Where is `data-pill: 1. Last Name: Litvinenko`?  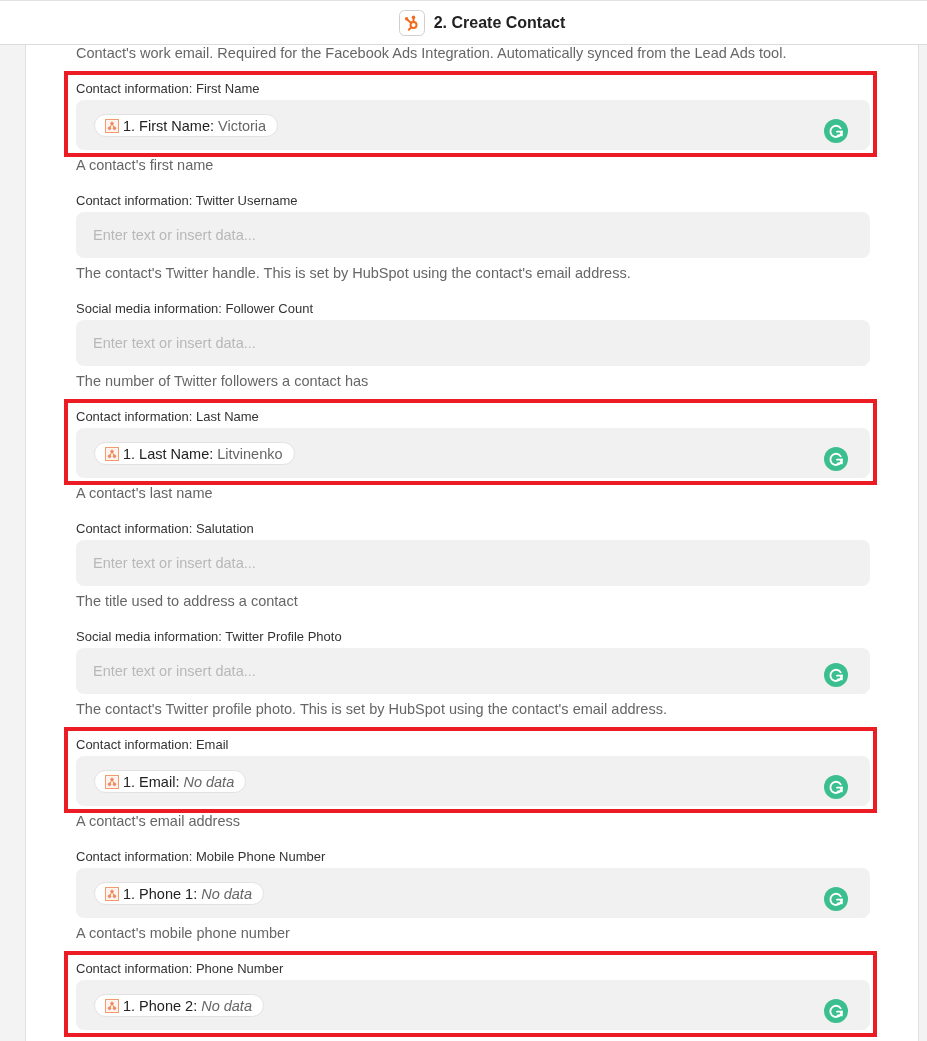
data-pill: 1. Last Name: Litvinenko is located at coordinates (194, 453).